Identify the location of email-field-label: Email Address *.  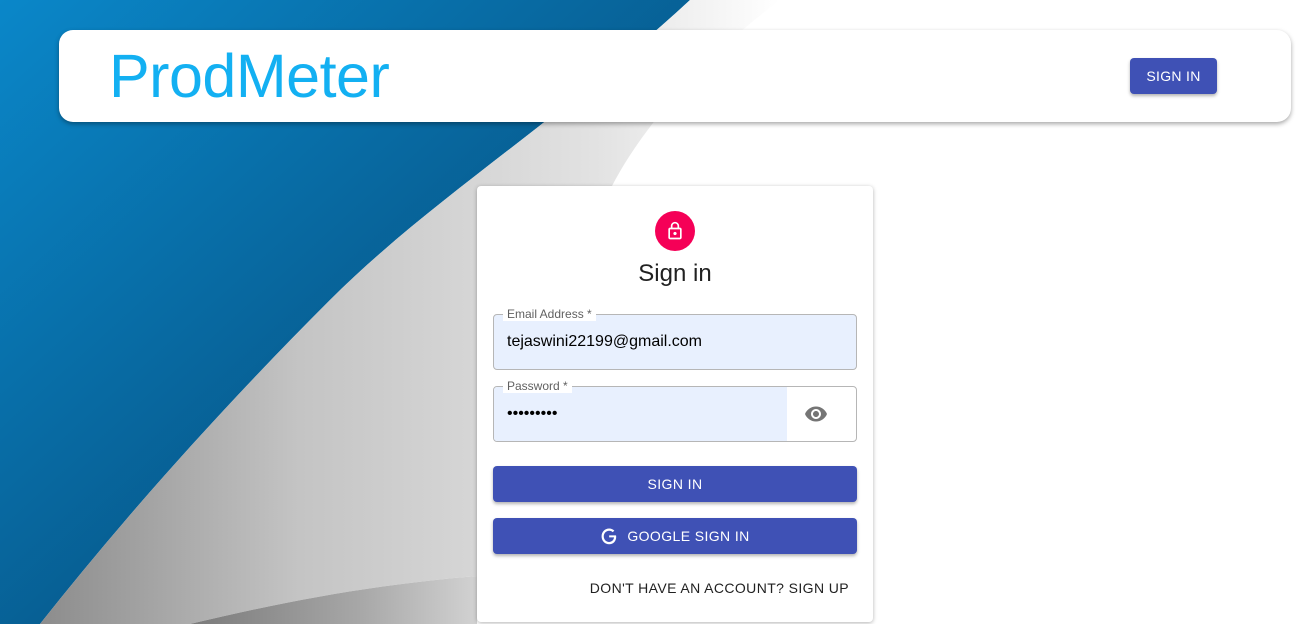
(549, 314).